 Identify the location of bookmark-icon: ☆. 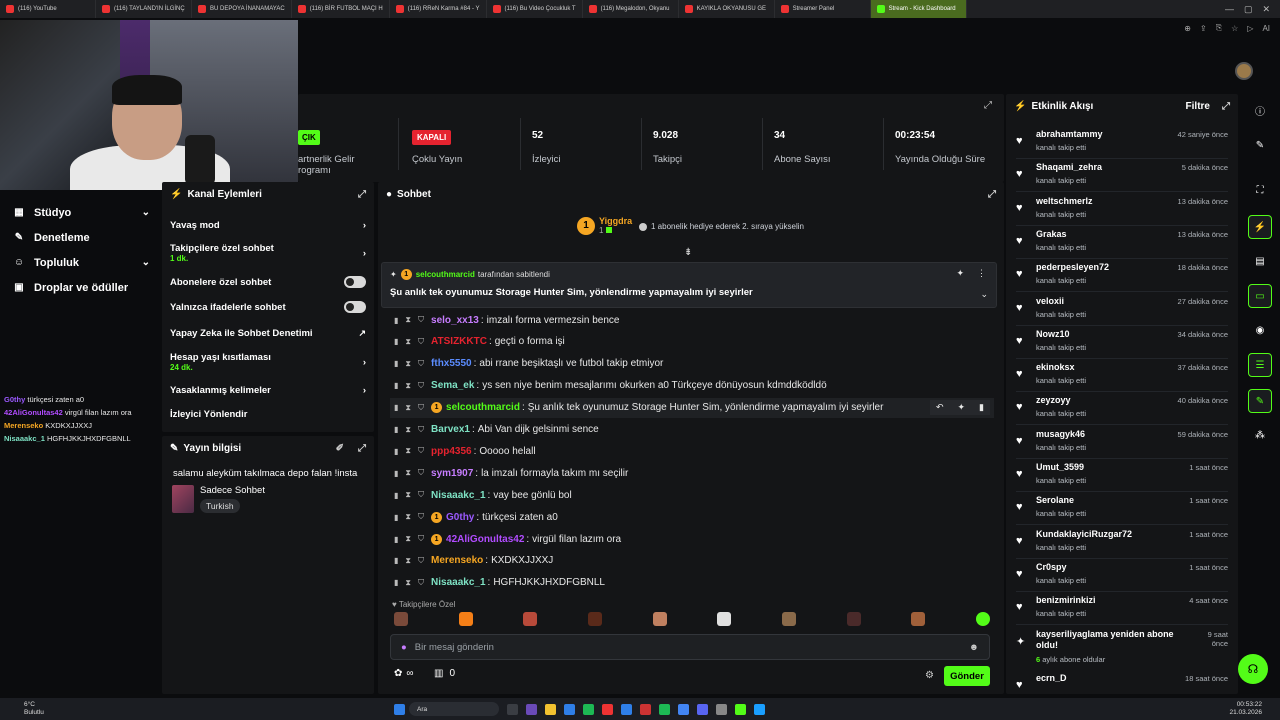
(1234, 28).